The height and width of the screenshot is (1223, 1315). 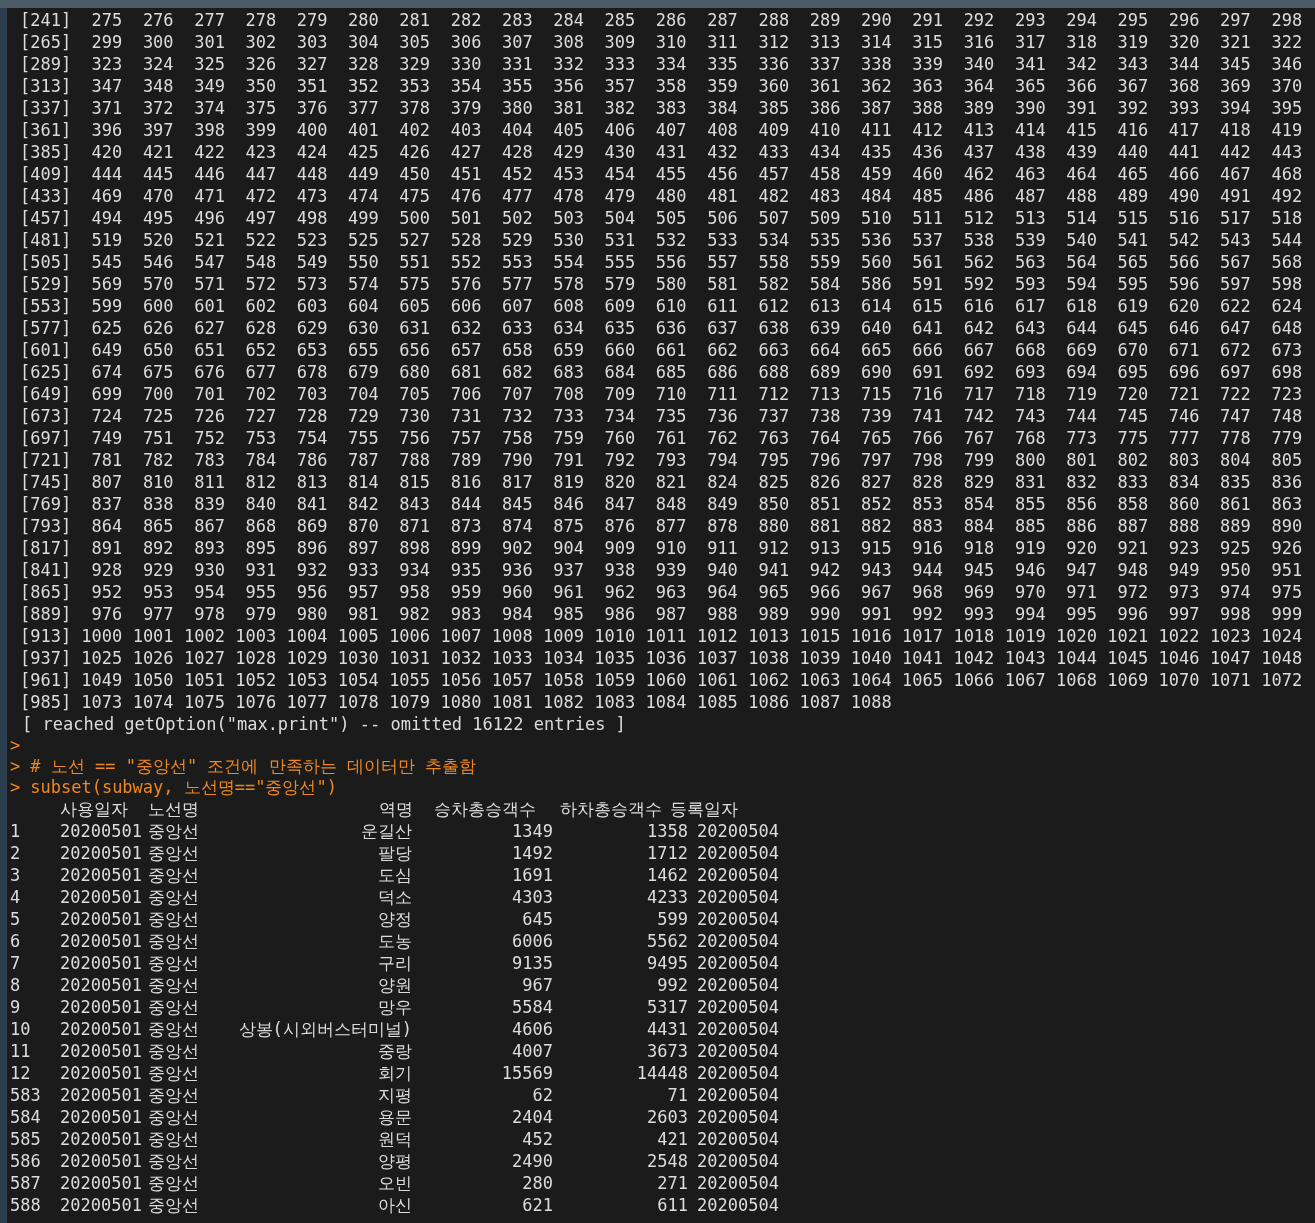 What do you see at coordinates (157, 548) in the screenshot?
I see `vector-value: 892` at bounding box center [157, 548].